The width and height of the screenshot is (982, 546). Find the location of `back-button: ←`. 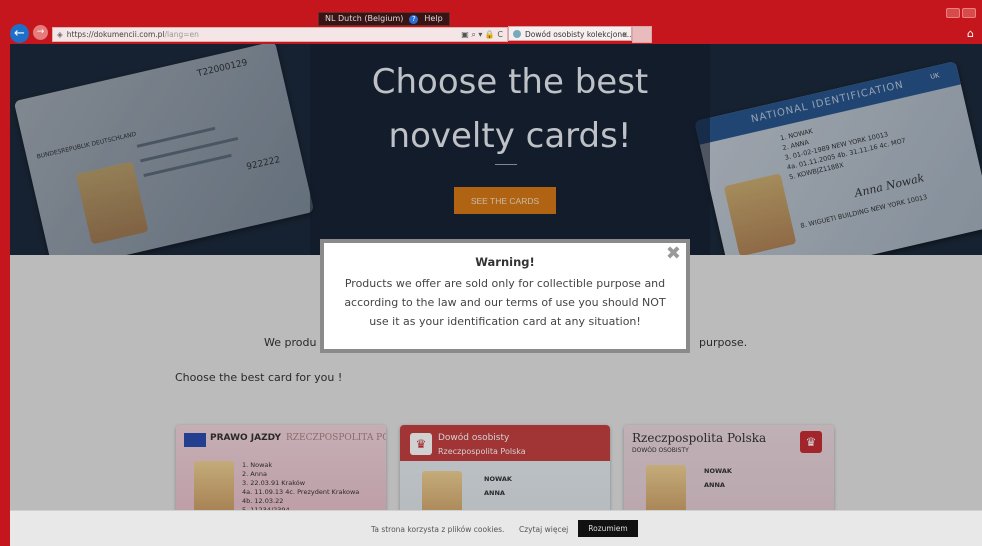

back-button: ← is located at coordinates (19, 33).